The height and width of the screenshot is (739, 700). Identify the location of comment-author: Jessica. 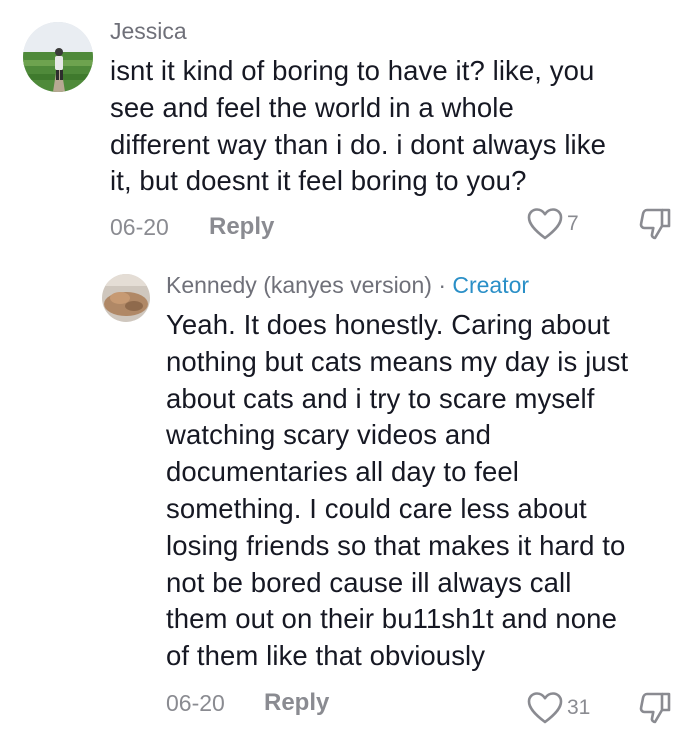
(148, 31).